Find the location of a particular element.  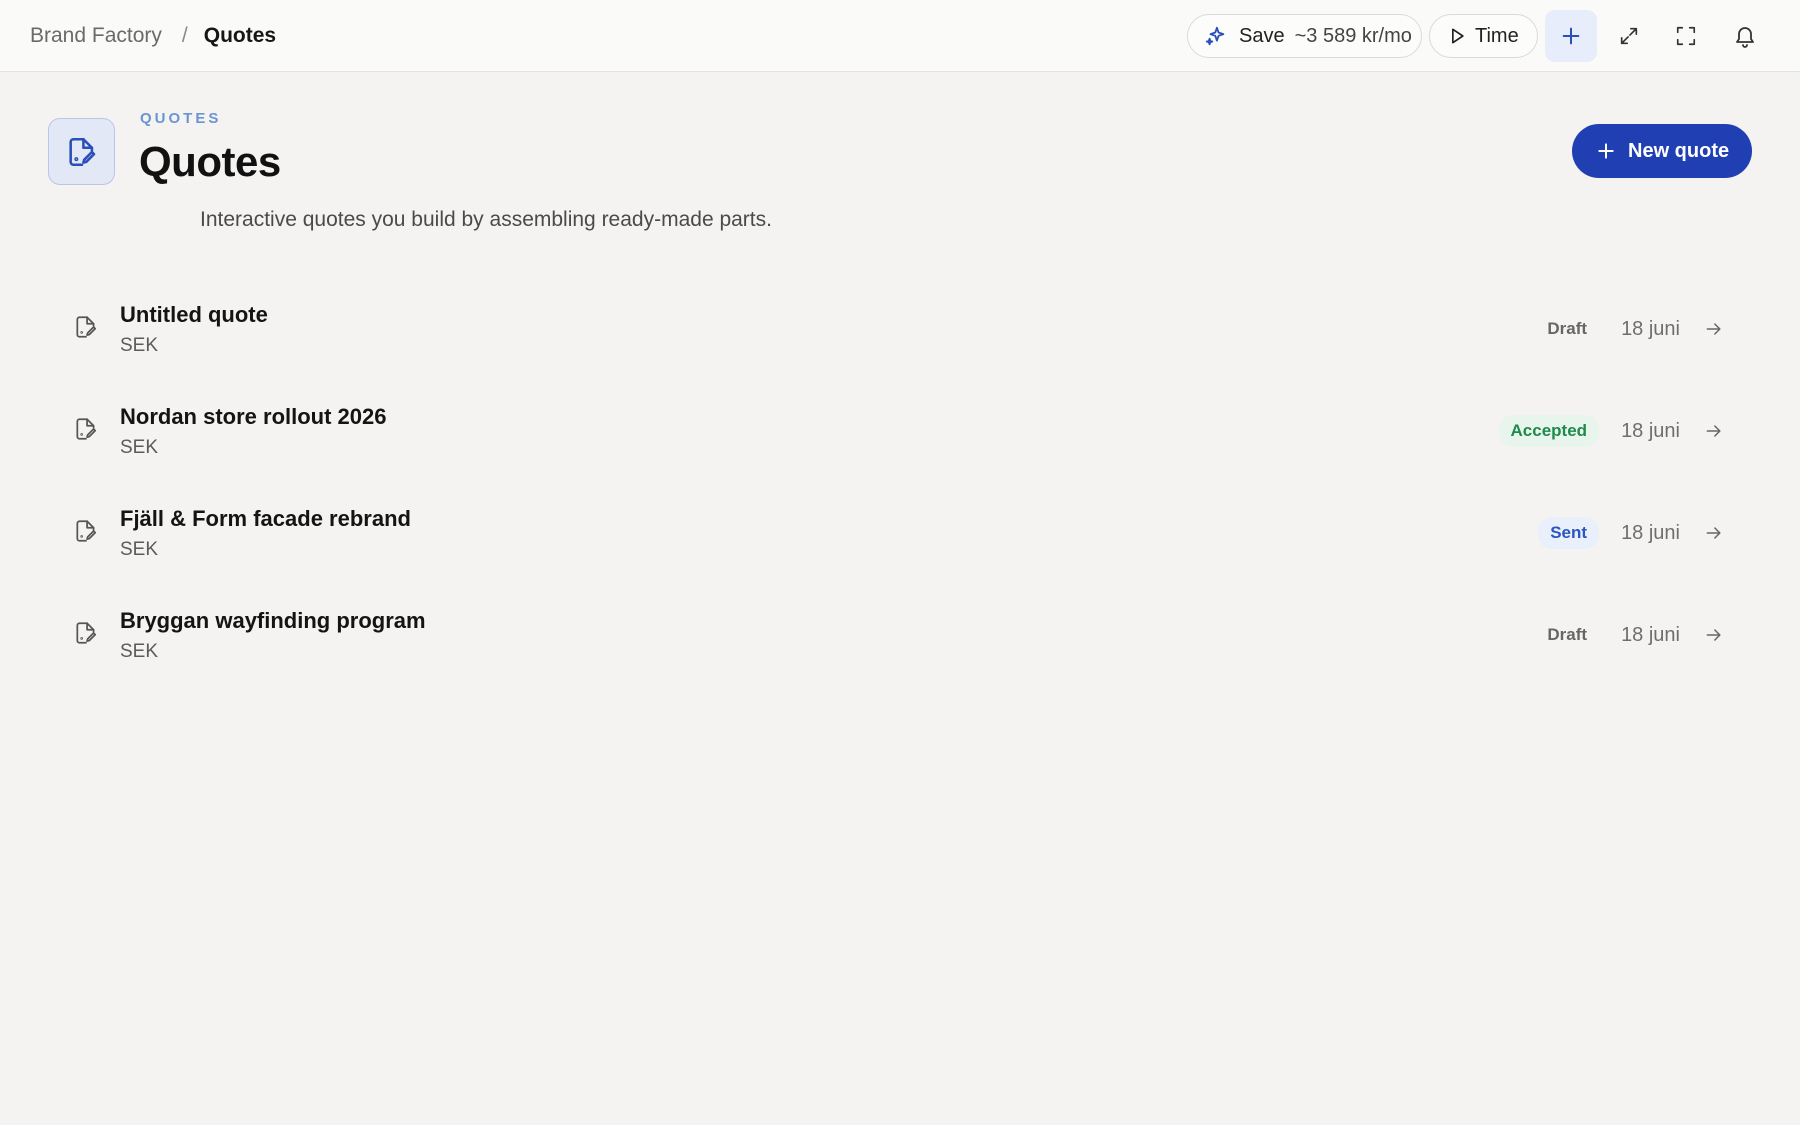

row-meta: Accepted 18 juni is located at coordinates (1611, 431).